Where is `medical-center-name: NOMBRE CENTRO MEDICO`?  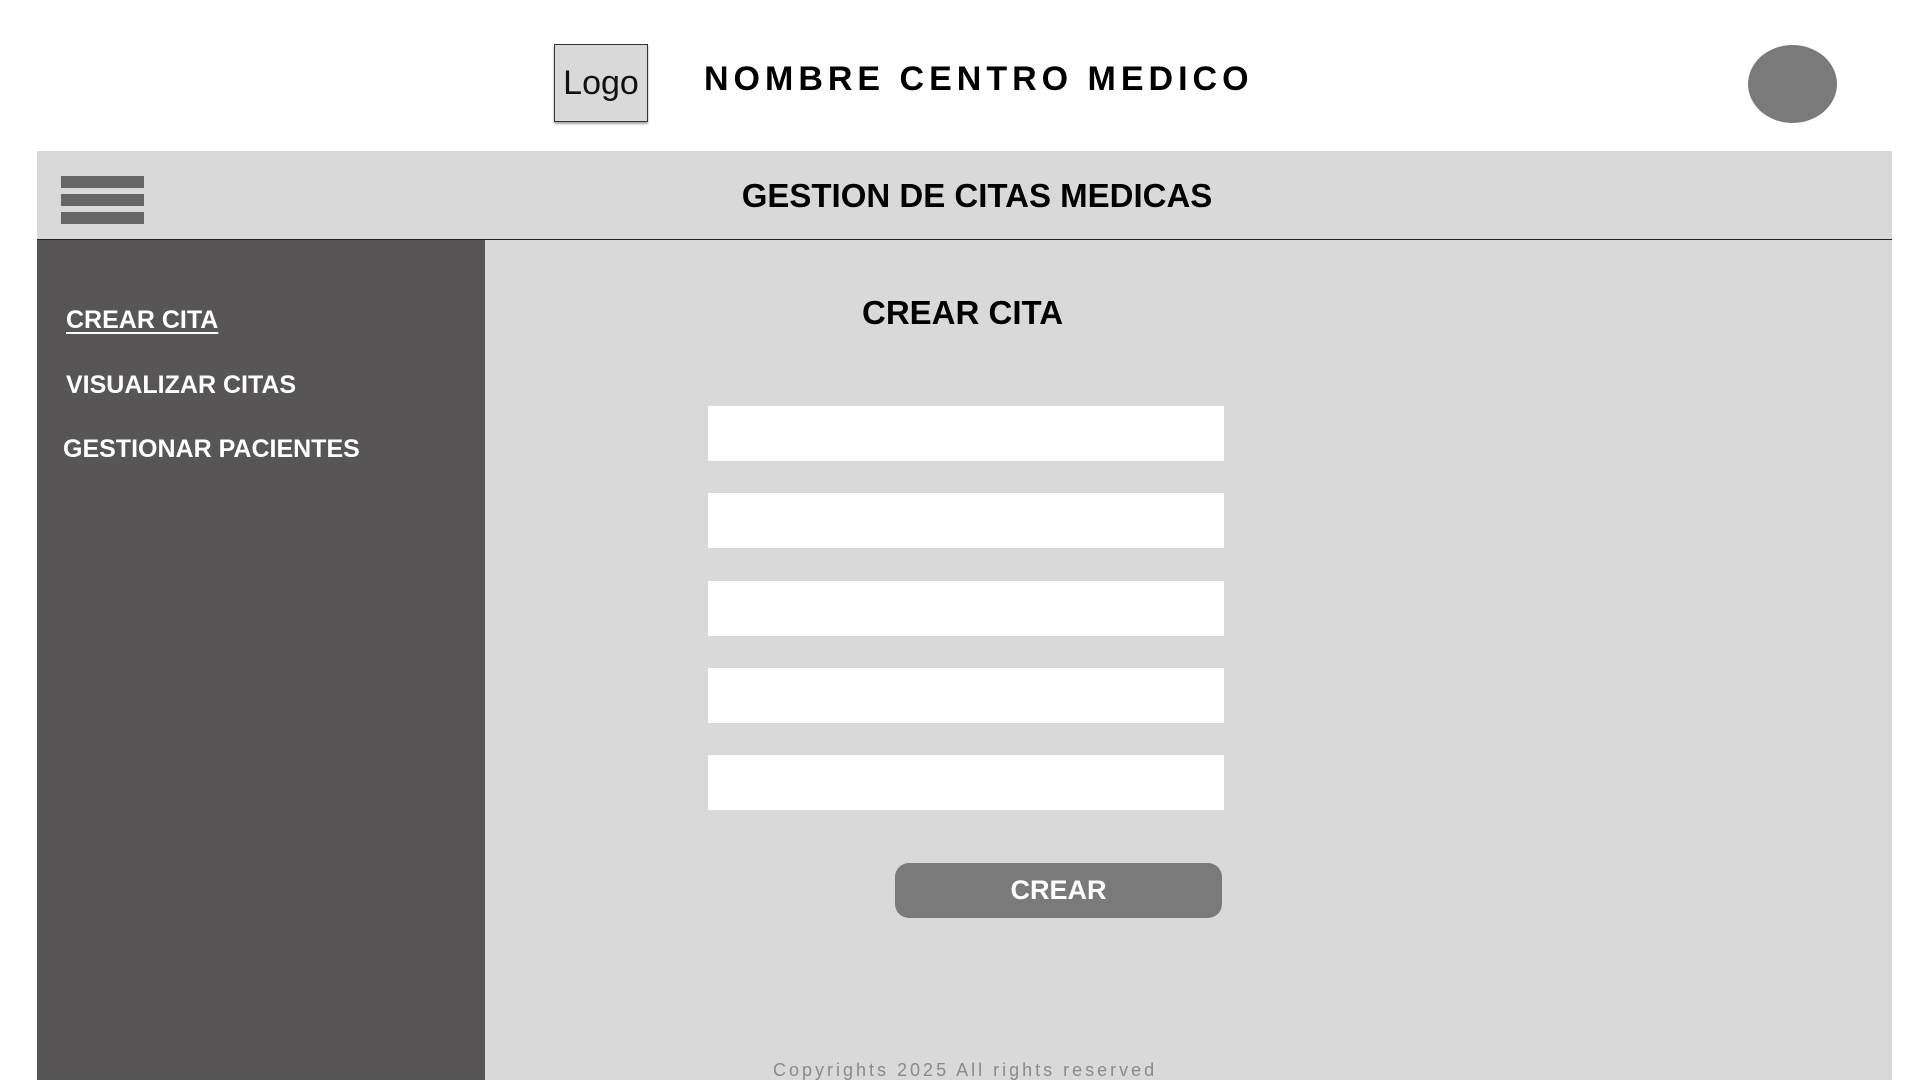 medical-center-name: NOMBRE CENTRO MEDICO is located at coordinates (979, 79).